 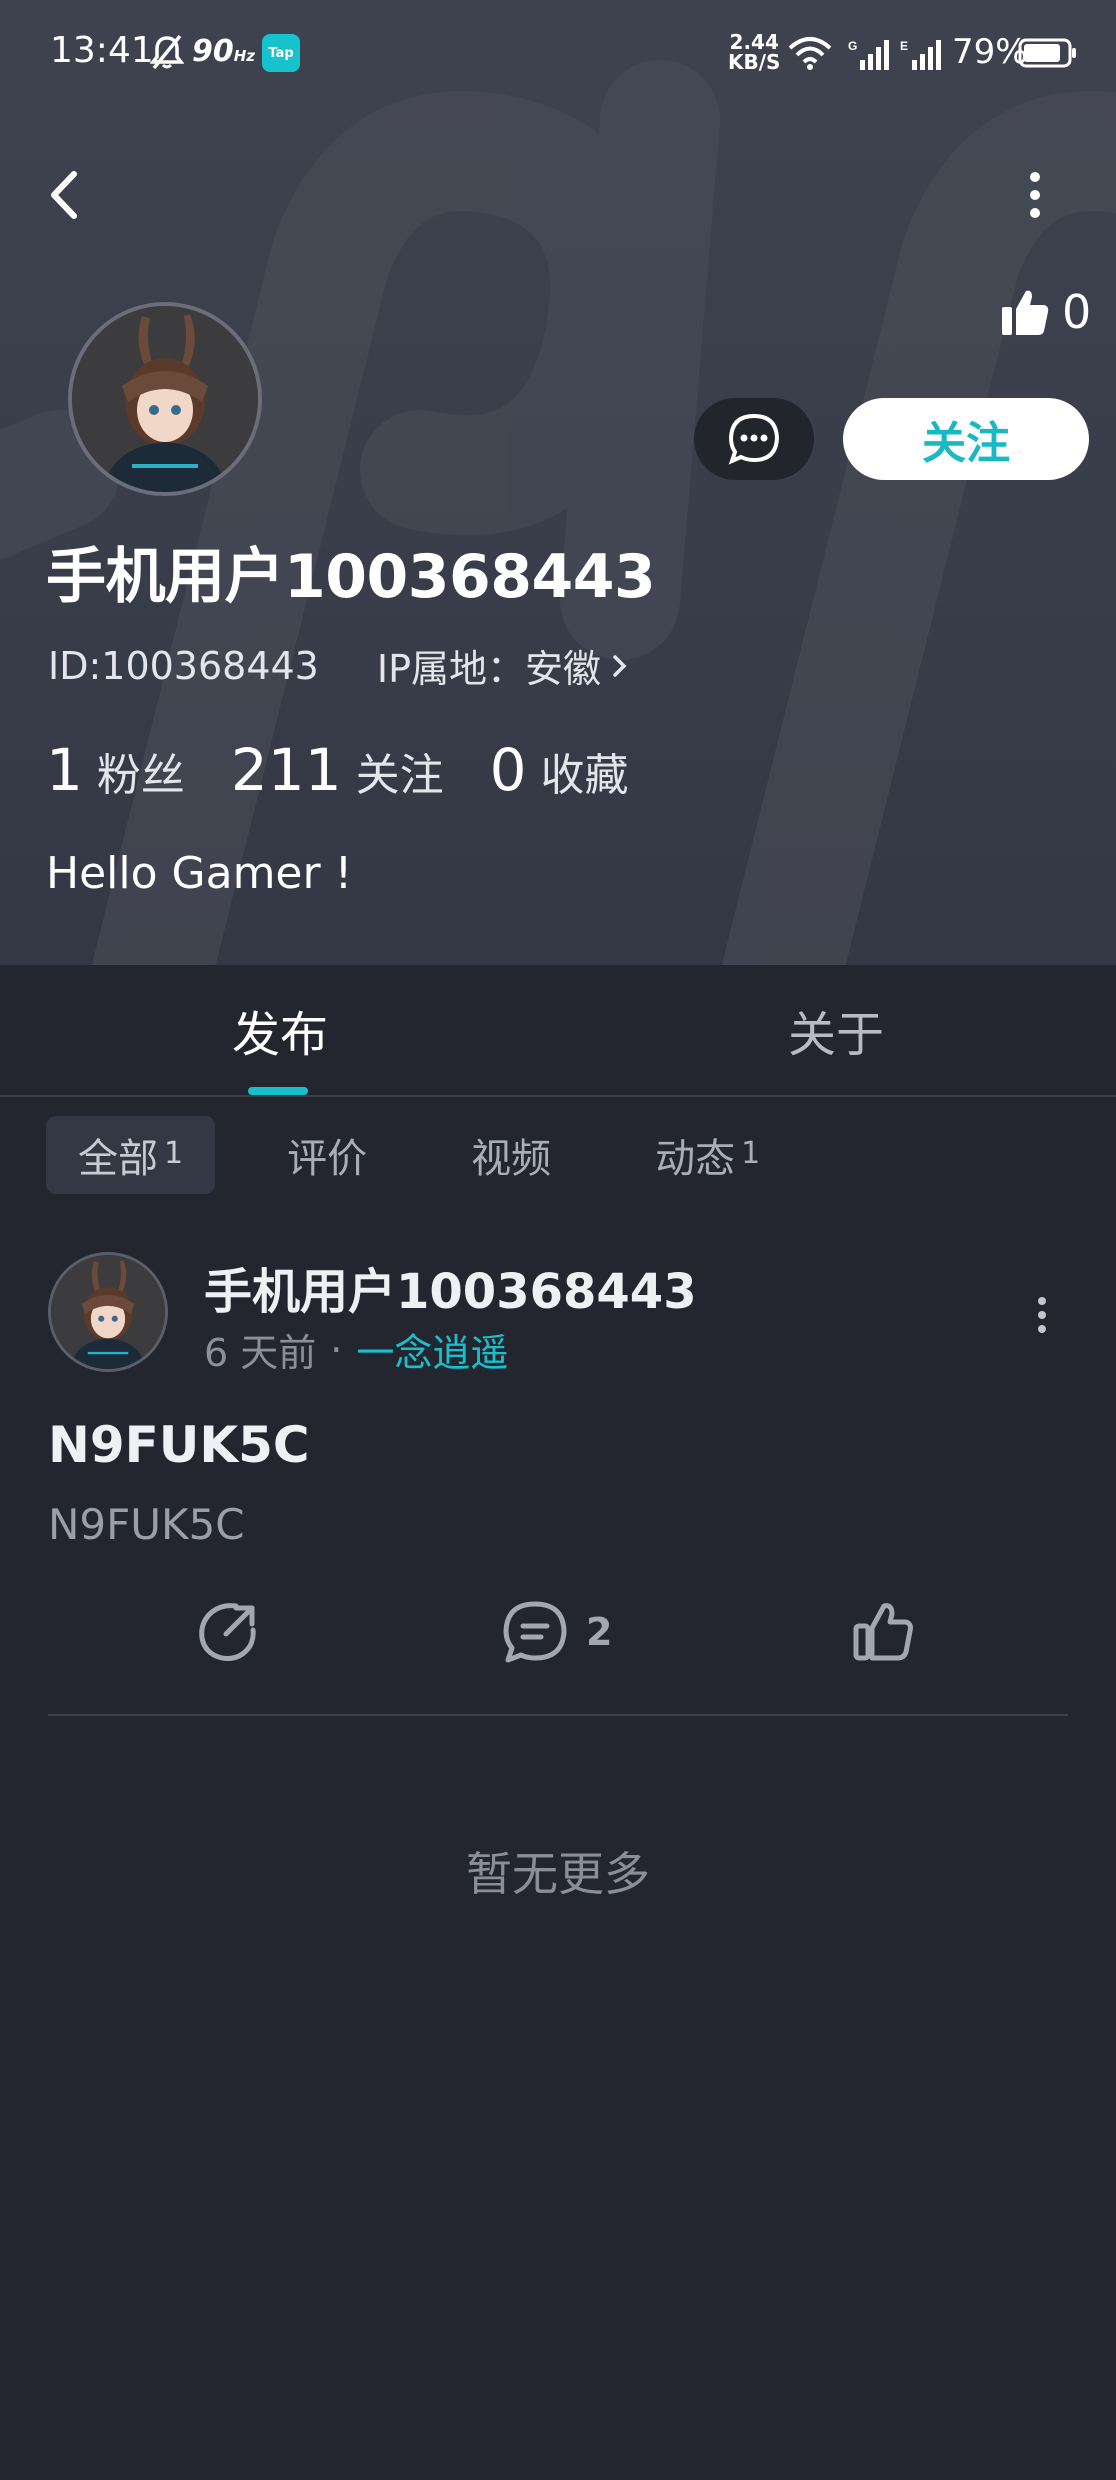 I want to click on back-icon, so click(x=64, y=195).